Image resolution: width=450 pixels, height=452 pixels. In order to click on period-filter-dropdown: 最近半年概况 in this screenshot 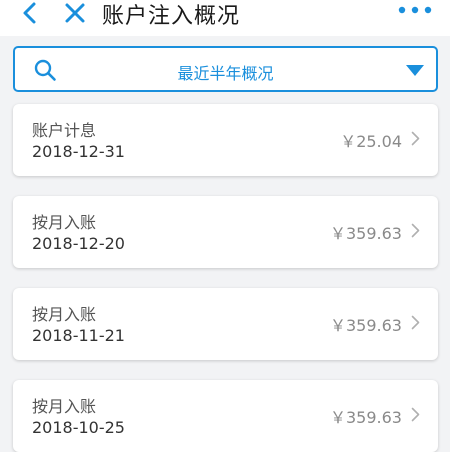, I will do `click(225, 69)`.